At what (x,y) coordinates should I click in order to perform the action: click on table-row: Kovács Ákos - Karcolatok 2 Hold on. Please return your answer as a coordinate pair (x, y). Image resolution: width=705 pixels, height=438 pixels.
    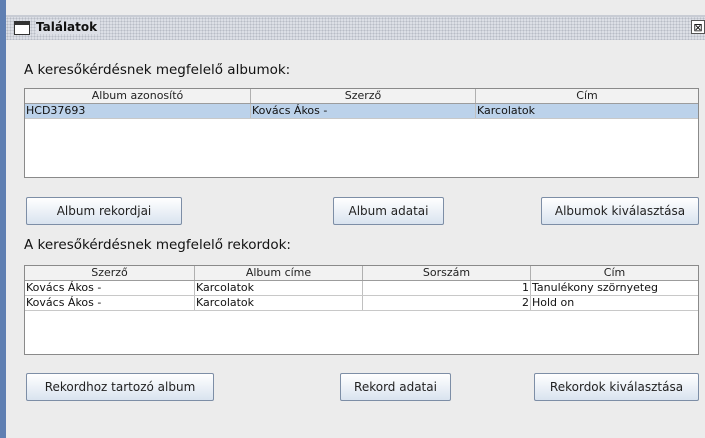
    Looking at the image, I should click on (361, 303).